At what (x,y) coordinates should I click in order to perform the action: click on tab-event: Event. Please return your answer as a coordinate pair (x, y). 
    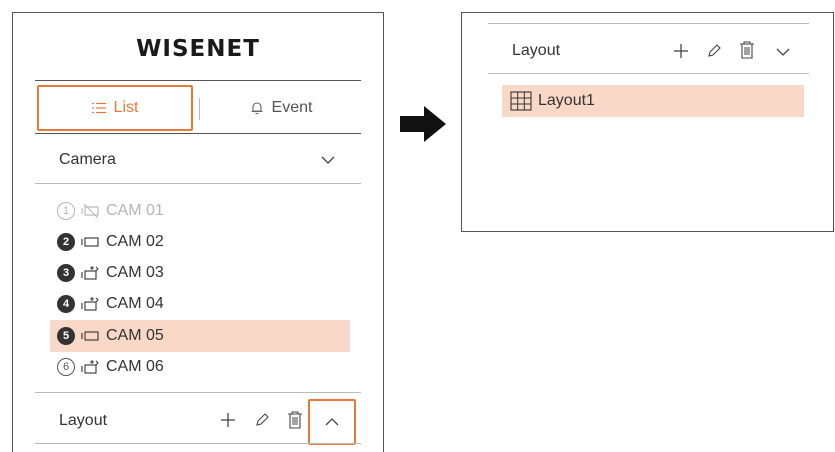
    Looking at the image, I should click on (281, 108).